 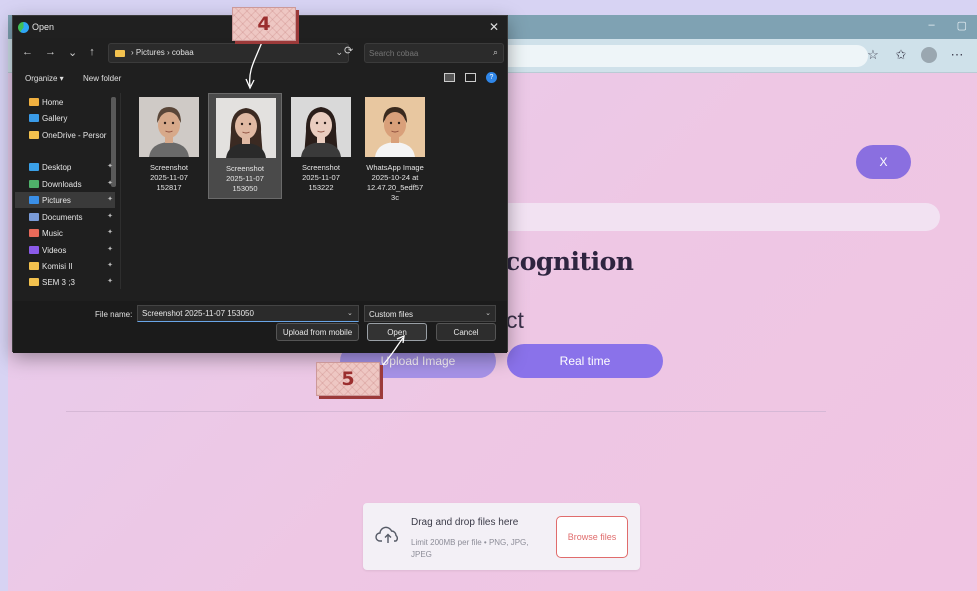 I want to click on sidebar-item-pictures: Pictures ✦, so click(x=65, y=200).